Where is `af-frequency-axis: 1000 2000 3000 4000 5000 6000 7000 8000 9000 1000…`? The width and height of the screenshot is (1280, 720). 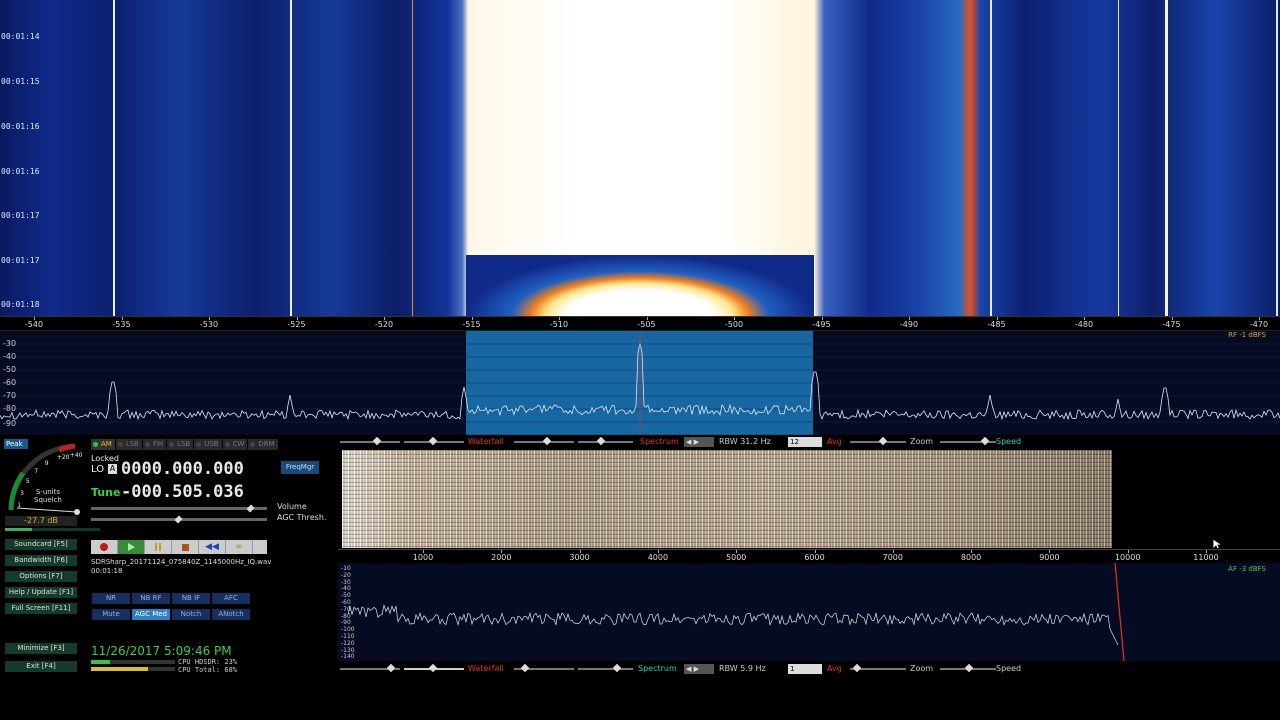
af-frequency-axis: 1000 2000 3000 4000 5000 6000 7000 8000 9000 1000… is located at coordinates (809, 556).